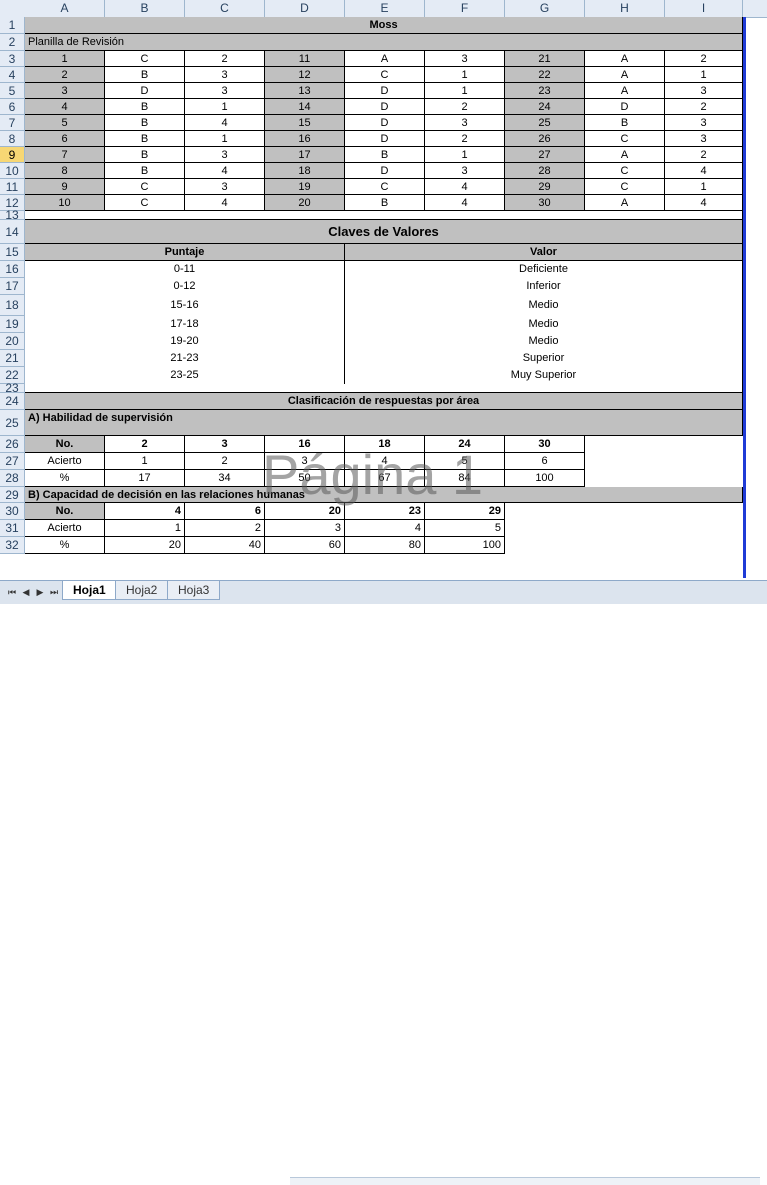 This screenshot has width=767, height=1185. I want to click on next-sheet-icon: ▶, so click(40, 592).